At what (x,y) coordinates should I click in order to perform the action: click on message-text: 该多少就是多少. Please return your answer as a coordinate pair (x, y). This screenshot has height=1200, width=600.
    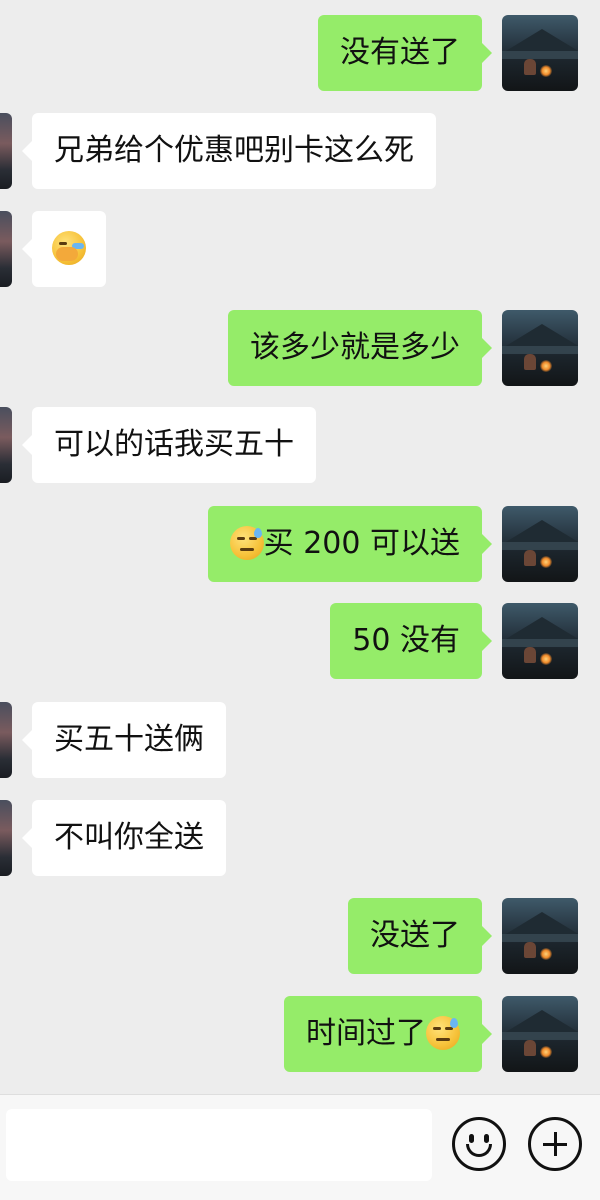
    Looking at the image, I should click on (355, 347).